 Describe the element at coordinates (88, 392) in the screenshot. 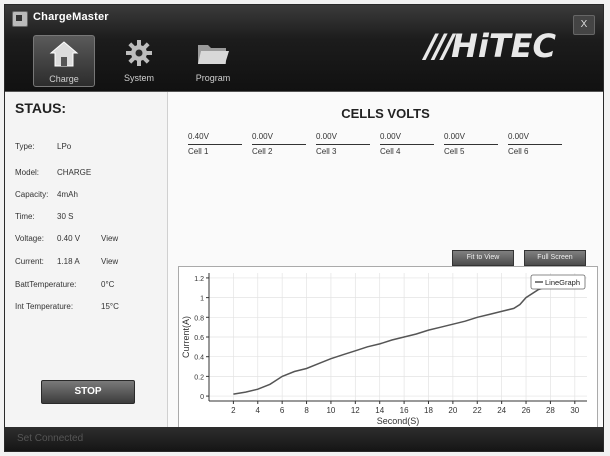

I see `stop-button: STOP` at that location.